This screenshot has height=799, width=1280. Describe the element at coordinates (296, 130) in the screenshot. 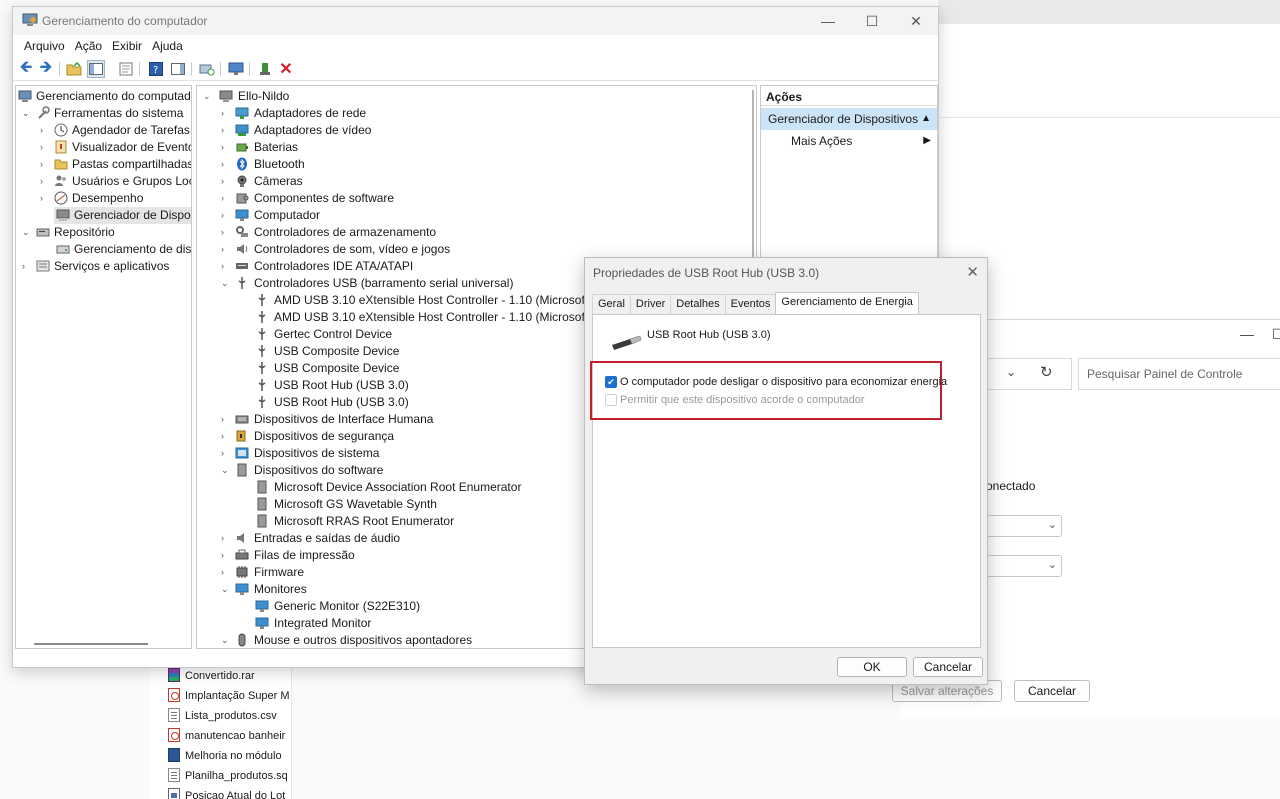

I see `tree-display-adapters: › Adaptadores de vídeo` at that location.